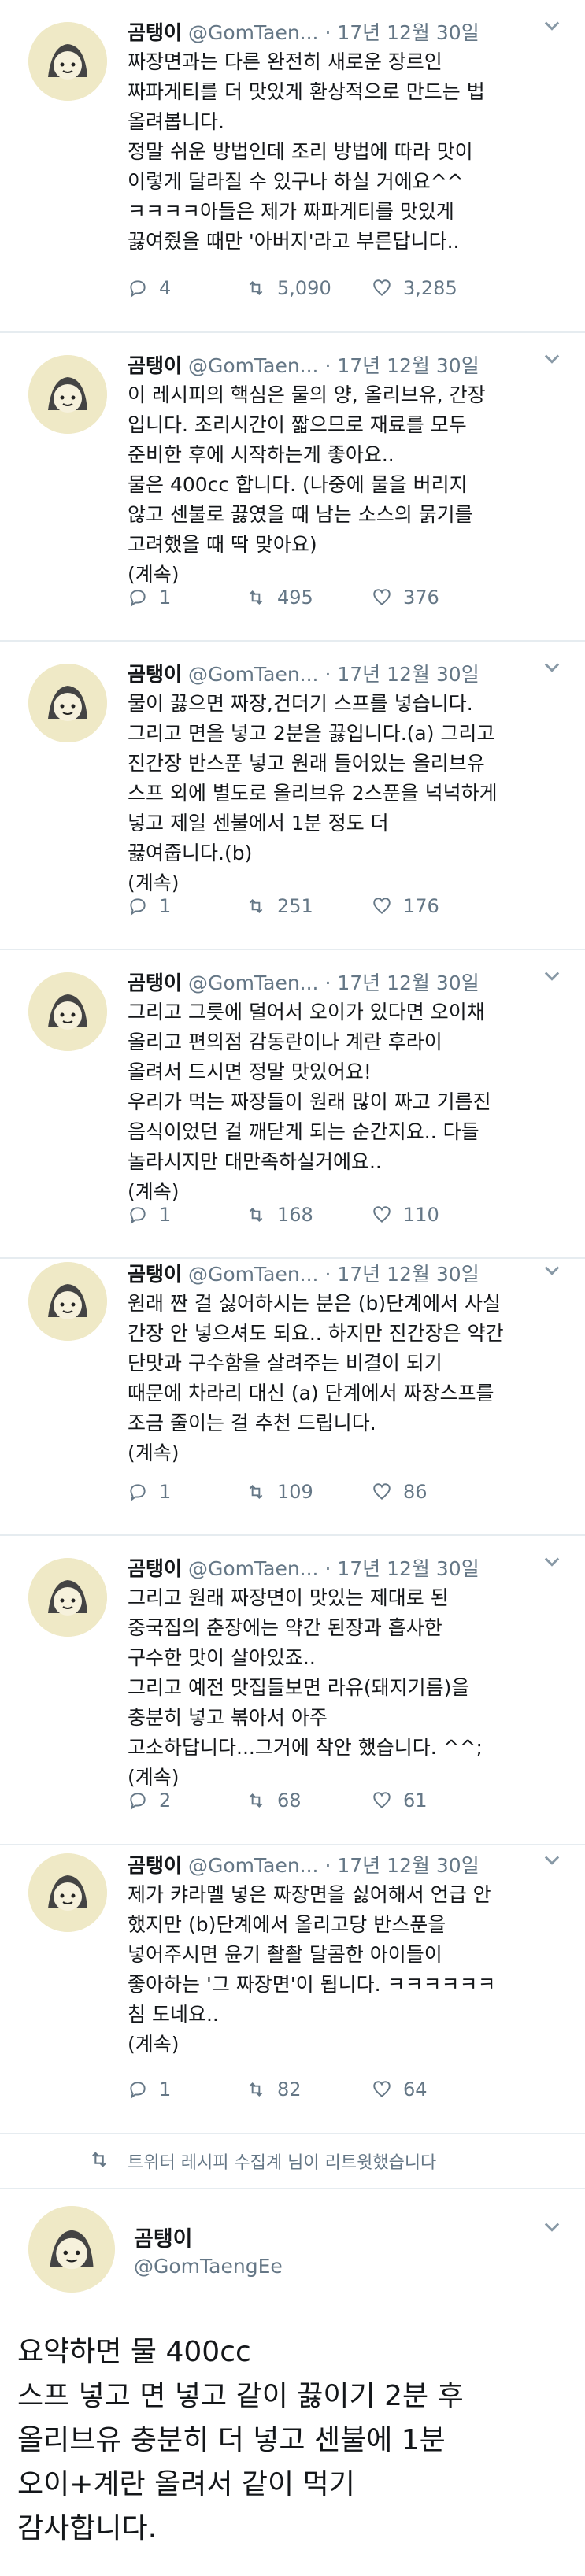 The height and width of the screenshot is (2576, 585). Describe the element at coordinates (400, 2089) in the screenshot. I see `like-button: 64` at that location.